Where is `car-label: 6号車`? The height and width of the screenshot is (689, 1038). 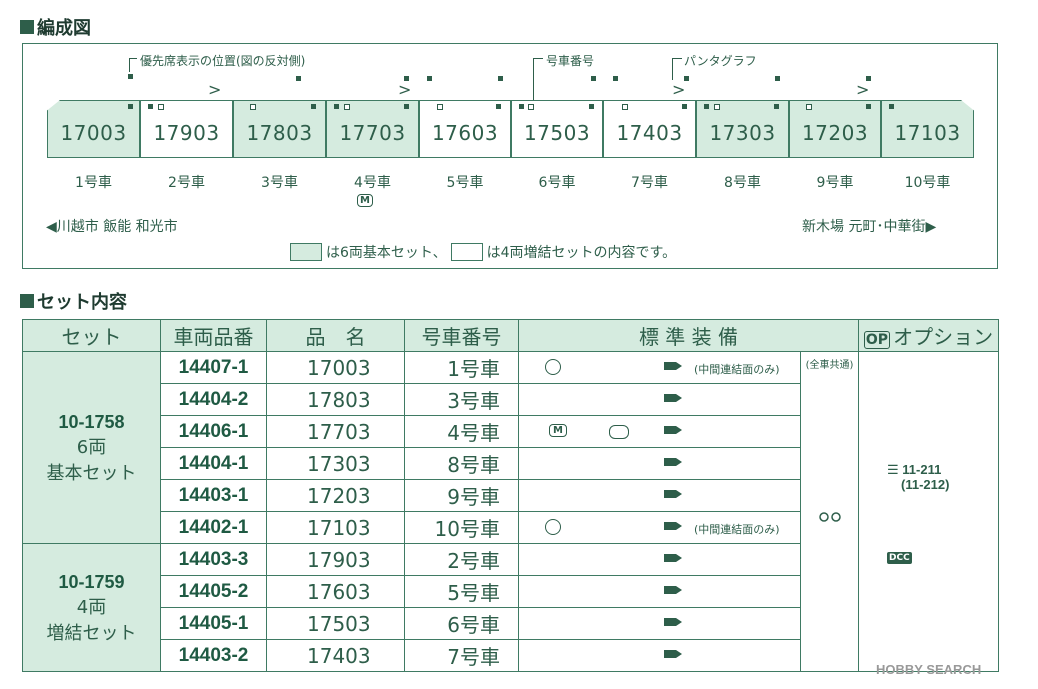
car-label: 6号車 is located at coordinates (557, 183).